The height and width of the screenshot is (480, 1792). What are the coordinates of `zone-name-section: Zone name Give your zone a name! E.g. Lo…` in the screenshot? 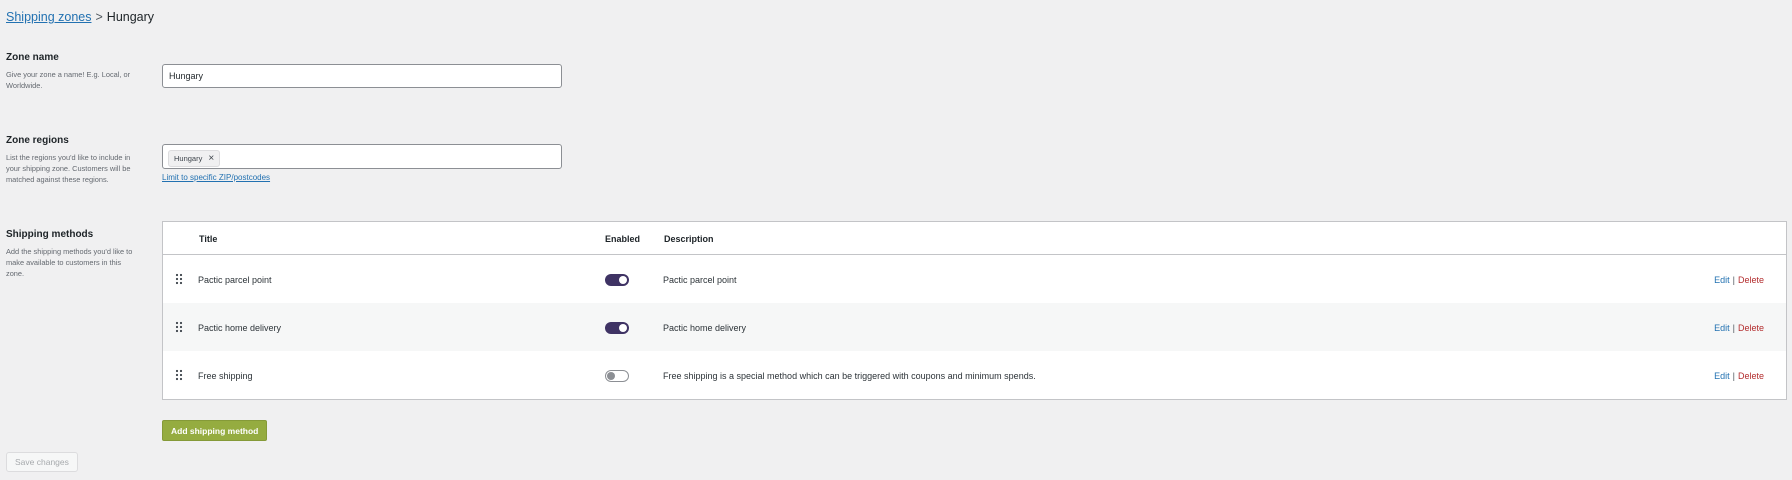 It's located at (73, 71).